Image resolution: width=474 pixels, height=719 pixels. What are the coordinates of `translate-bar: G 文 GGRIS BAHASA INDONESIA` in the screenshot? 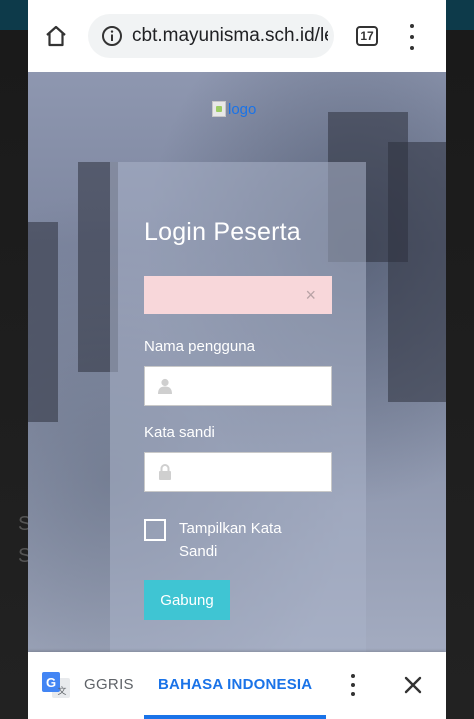 It's located at (237, 685).